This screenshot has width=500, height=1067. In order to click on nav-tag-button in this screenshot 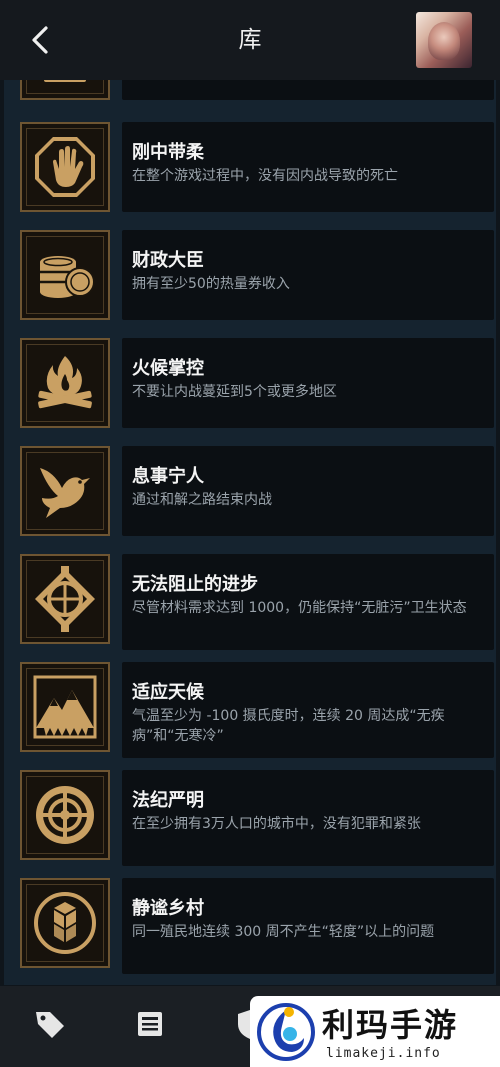, I will do `click(50, 1024)`.